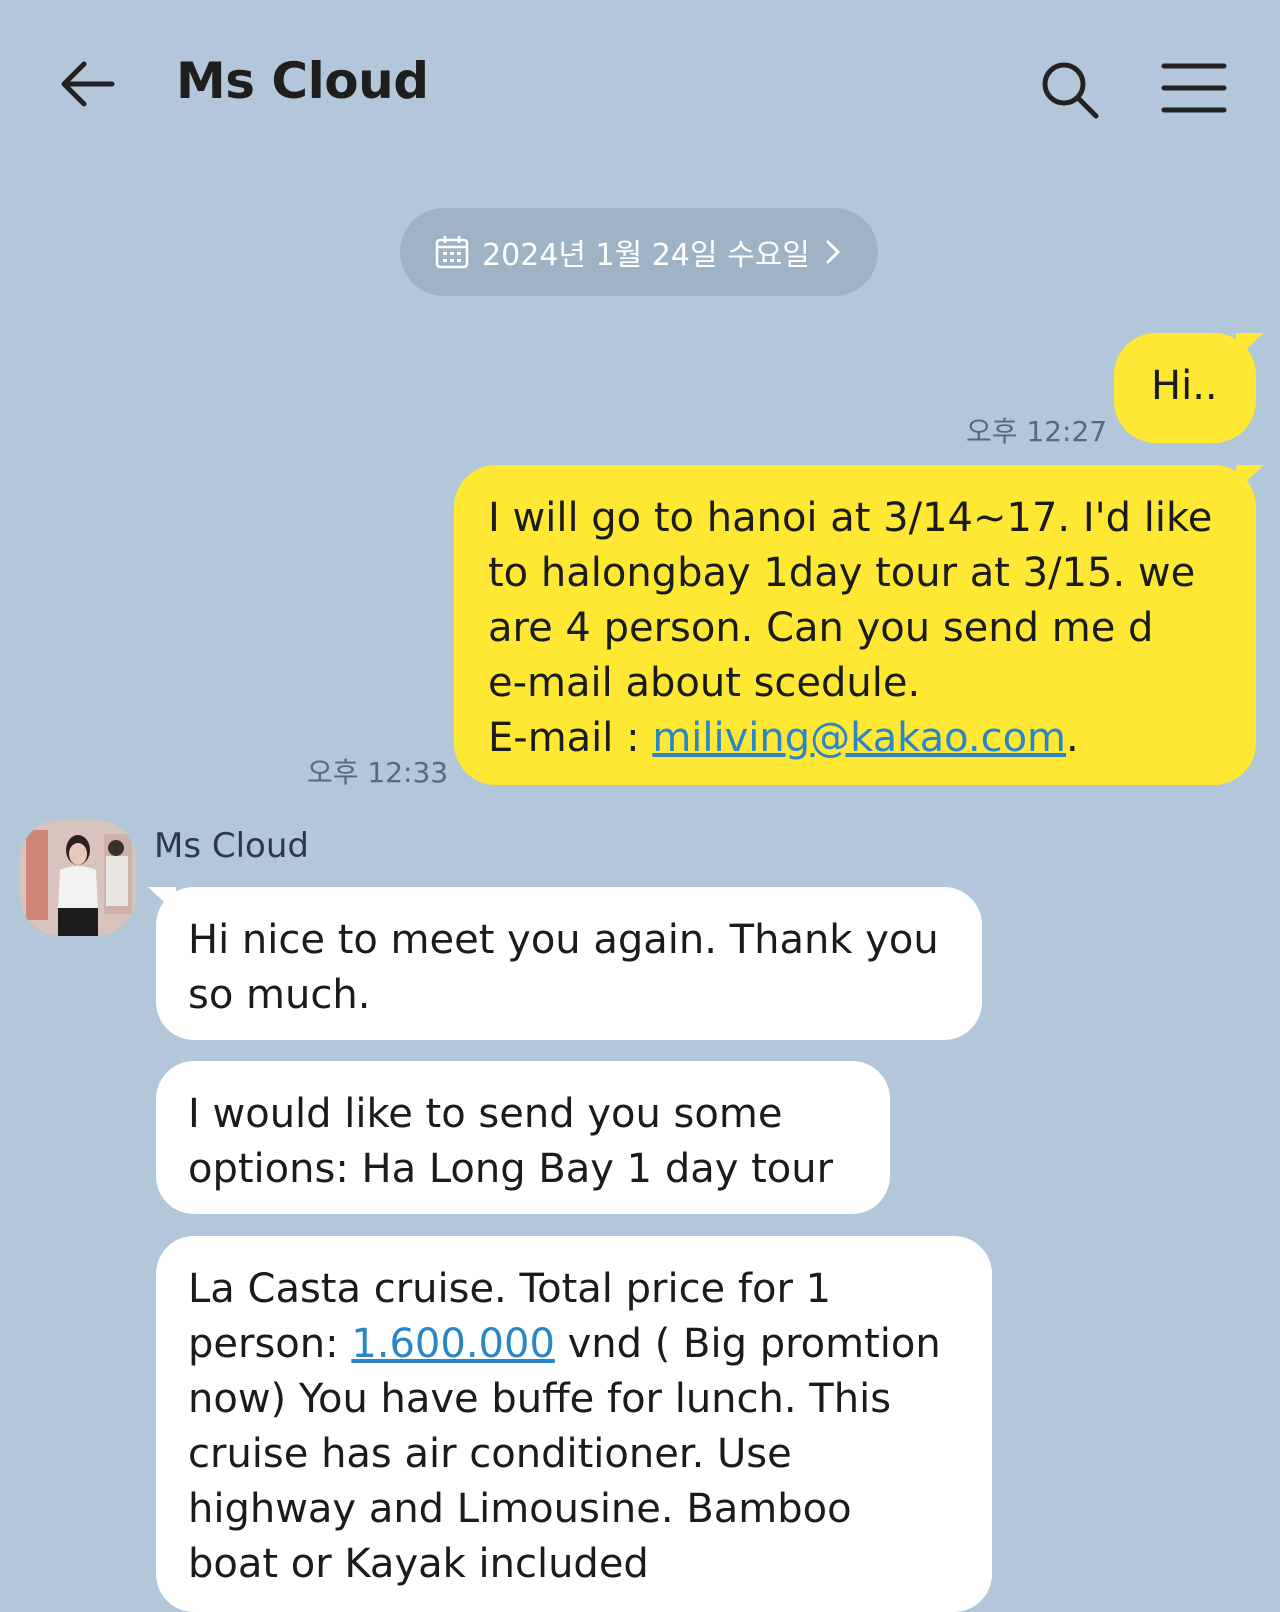 Image resolution: width=1280 pixels, height=1612 pixels. Describe the element at coordinates (378, 772) in the screenshot. I see `message-time: 오후 12:33` at that location.